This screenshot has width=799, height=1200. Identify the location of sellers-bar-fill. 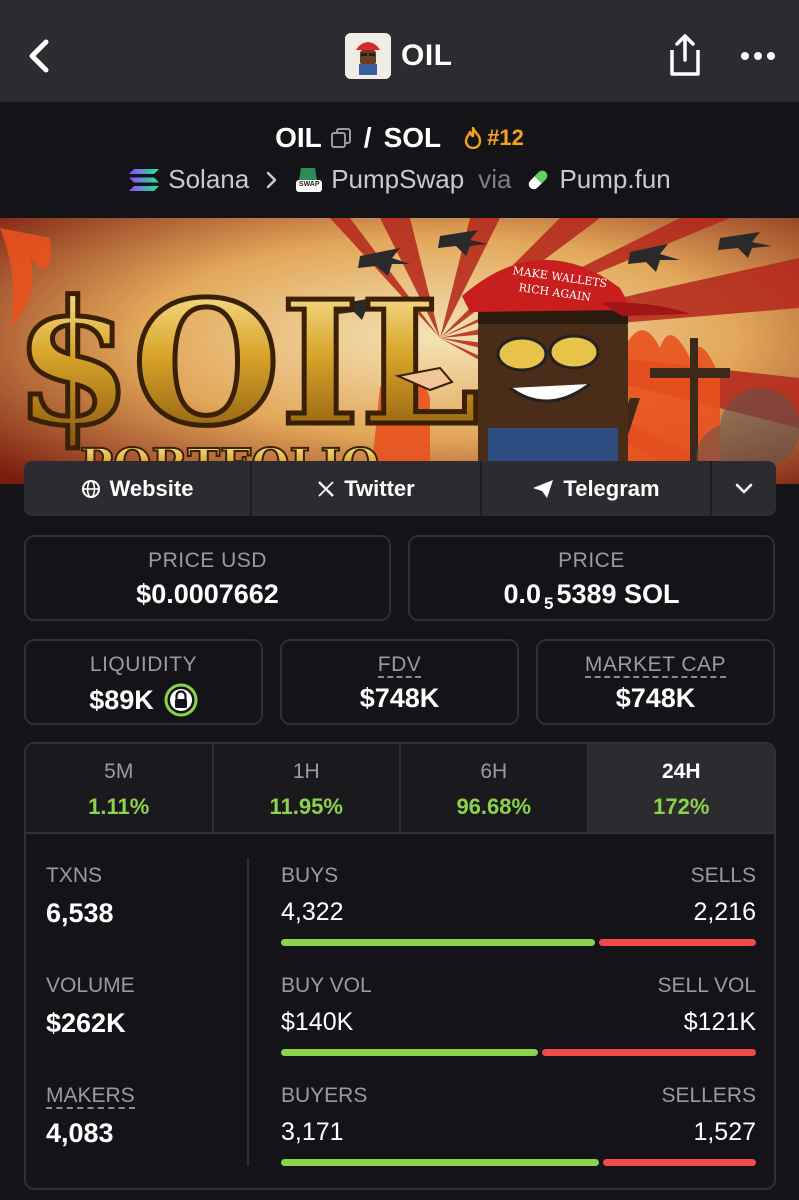
(679, 1162).